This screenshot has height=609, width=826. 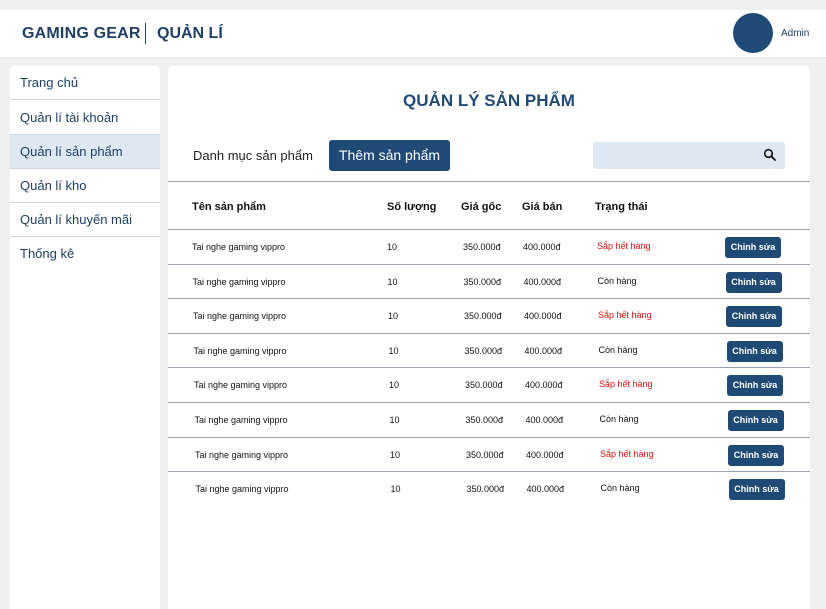 I want to click on add-product-button: Thêm sản phẩm, so click(x=389, y=155).